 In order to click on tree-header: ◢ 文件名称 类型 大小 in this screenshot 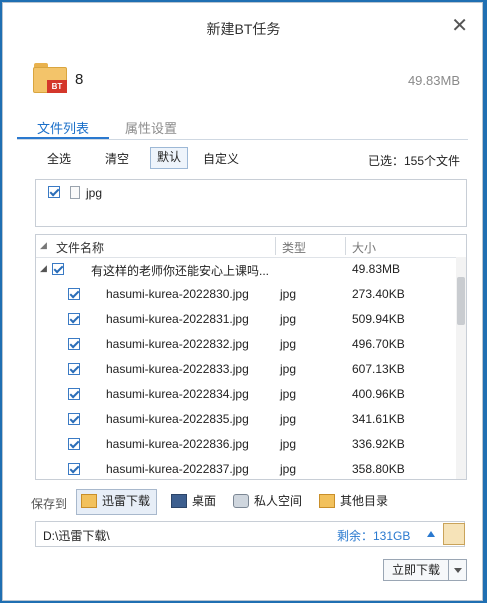, I will do `click(251, 246)`.